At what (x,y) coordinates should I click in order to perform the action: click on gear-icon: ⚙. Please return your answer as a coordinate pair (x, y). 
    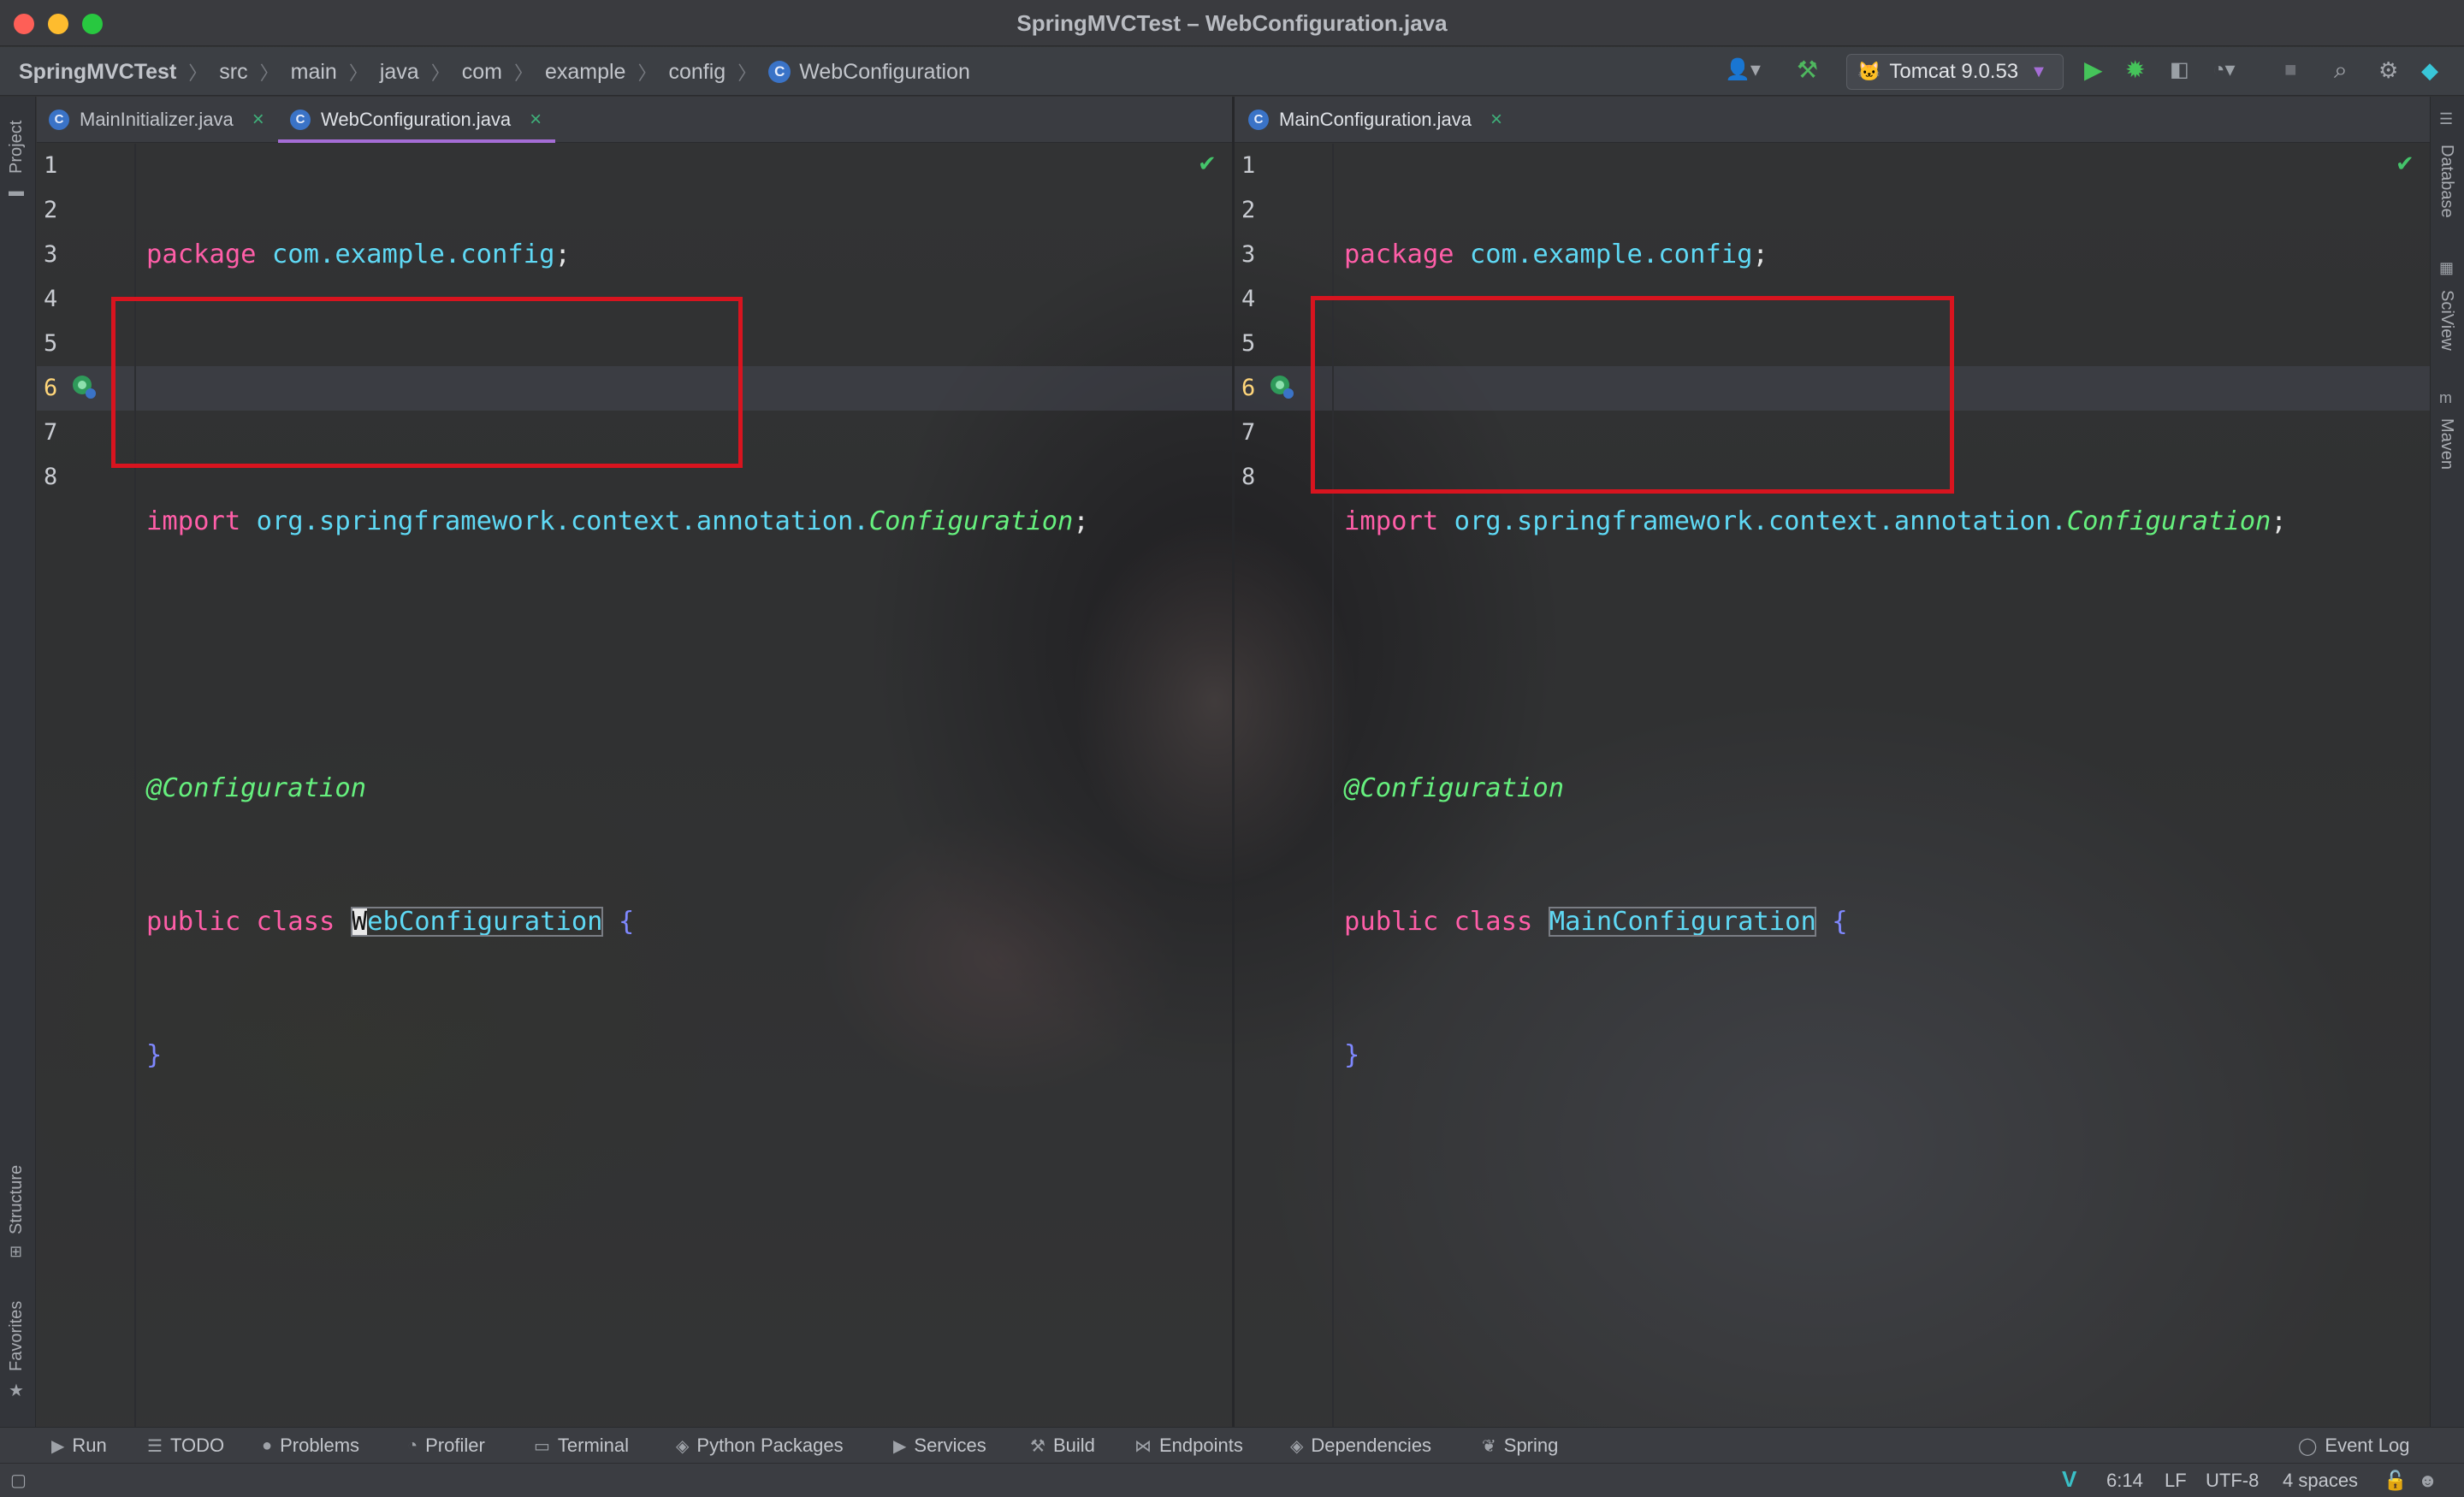
    Looking at the image, I should click on (2388, 70).